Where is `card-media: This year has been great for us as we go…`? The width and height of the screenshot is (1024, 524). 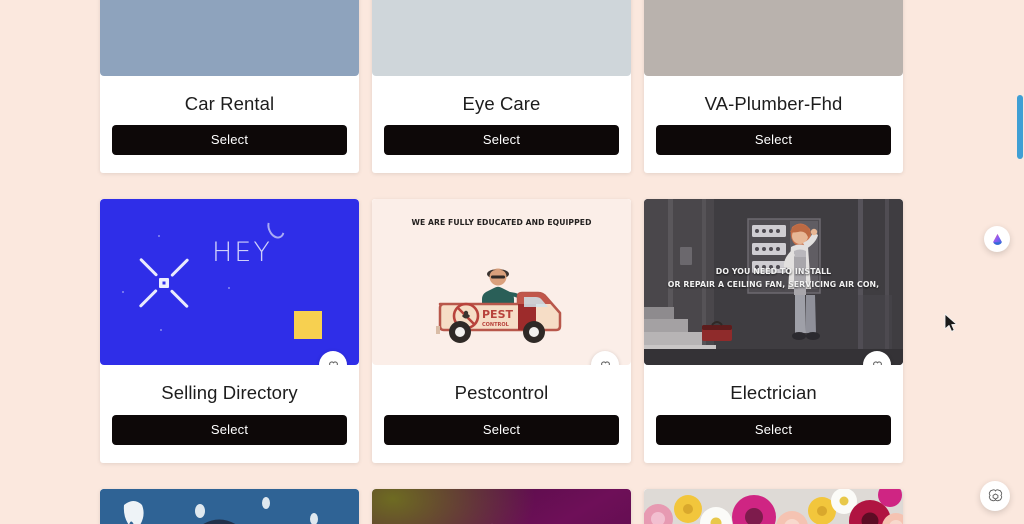 card-media: This year has been great for us as we go… is located at coordinates (501, 506).